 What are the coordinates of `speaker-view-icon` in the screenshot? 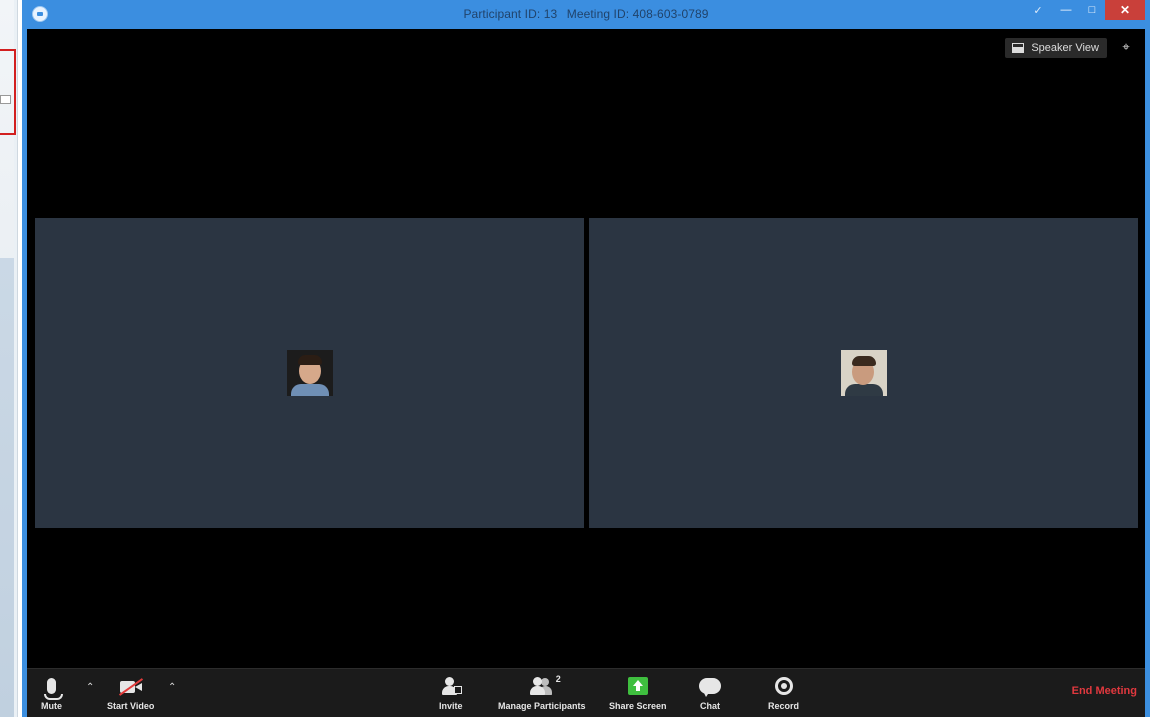 It's located at (1018, 48).